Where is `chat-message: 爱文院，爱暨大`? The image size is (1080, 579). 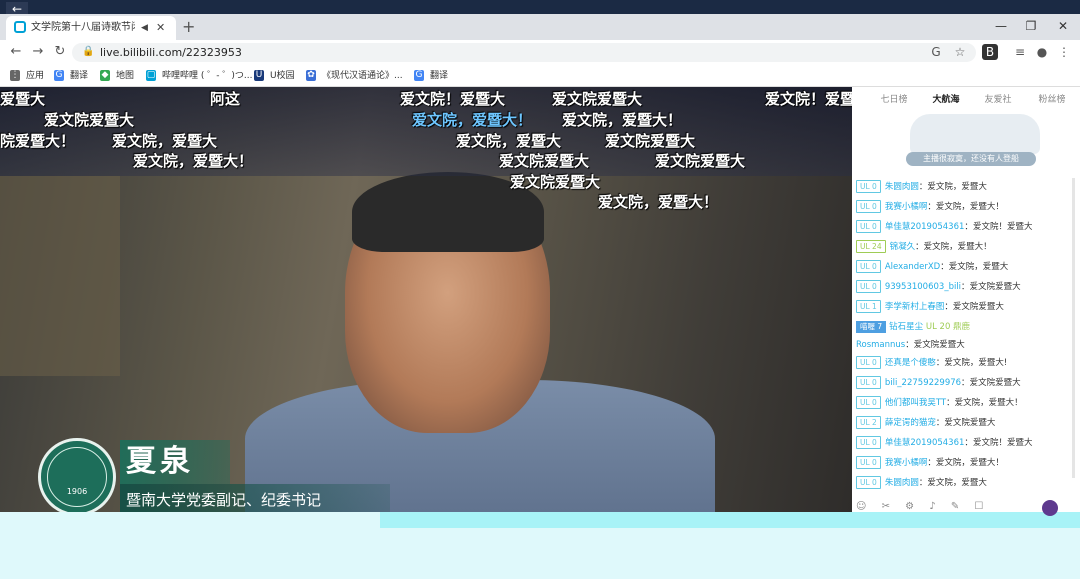 chat-message: 爱文院，爱暨大 is located at coordinates (957, 187).